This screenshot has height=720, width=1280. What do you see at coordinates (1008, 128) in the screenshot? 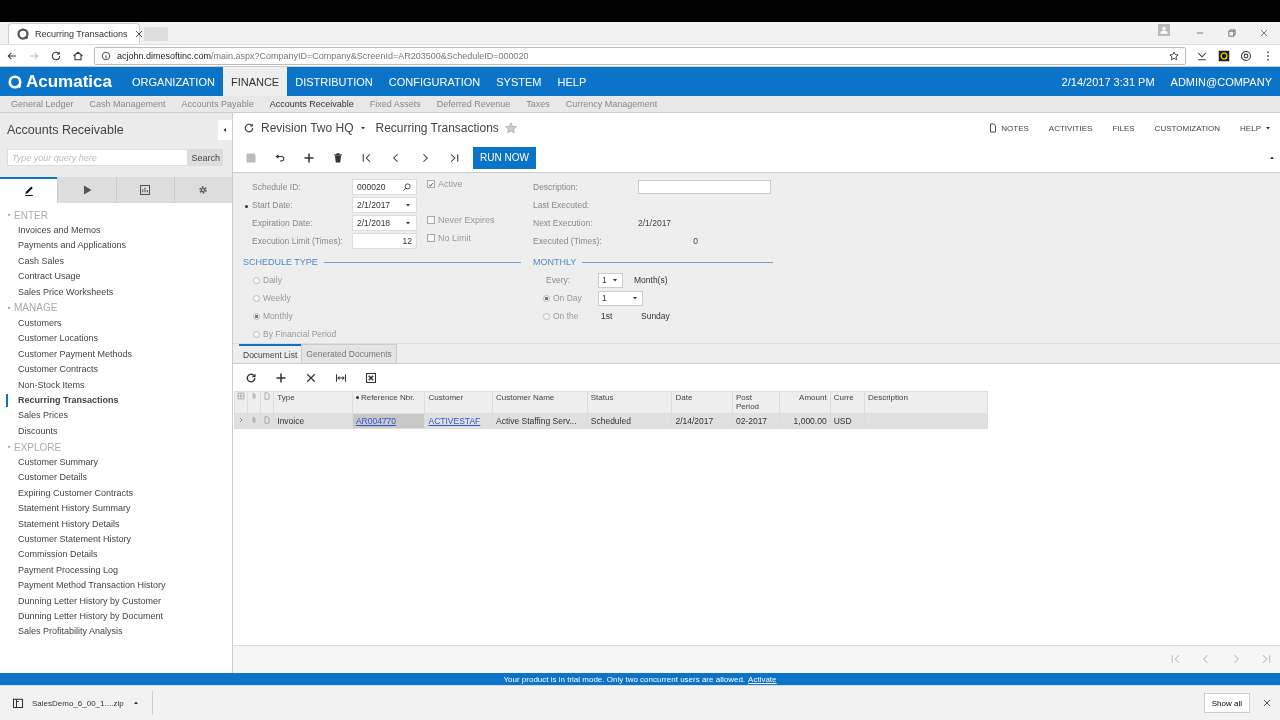
I see `header-link: NOTES` at bounding box center [1008, 128].